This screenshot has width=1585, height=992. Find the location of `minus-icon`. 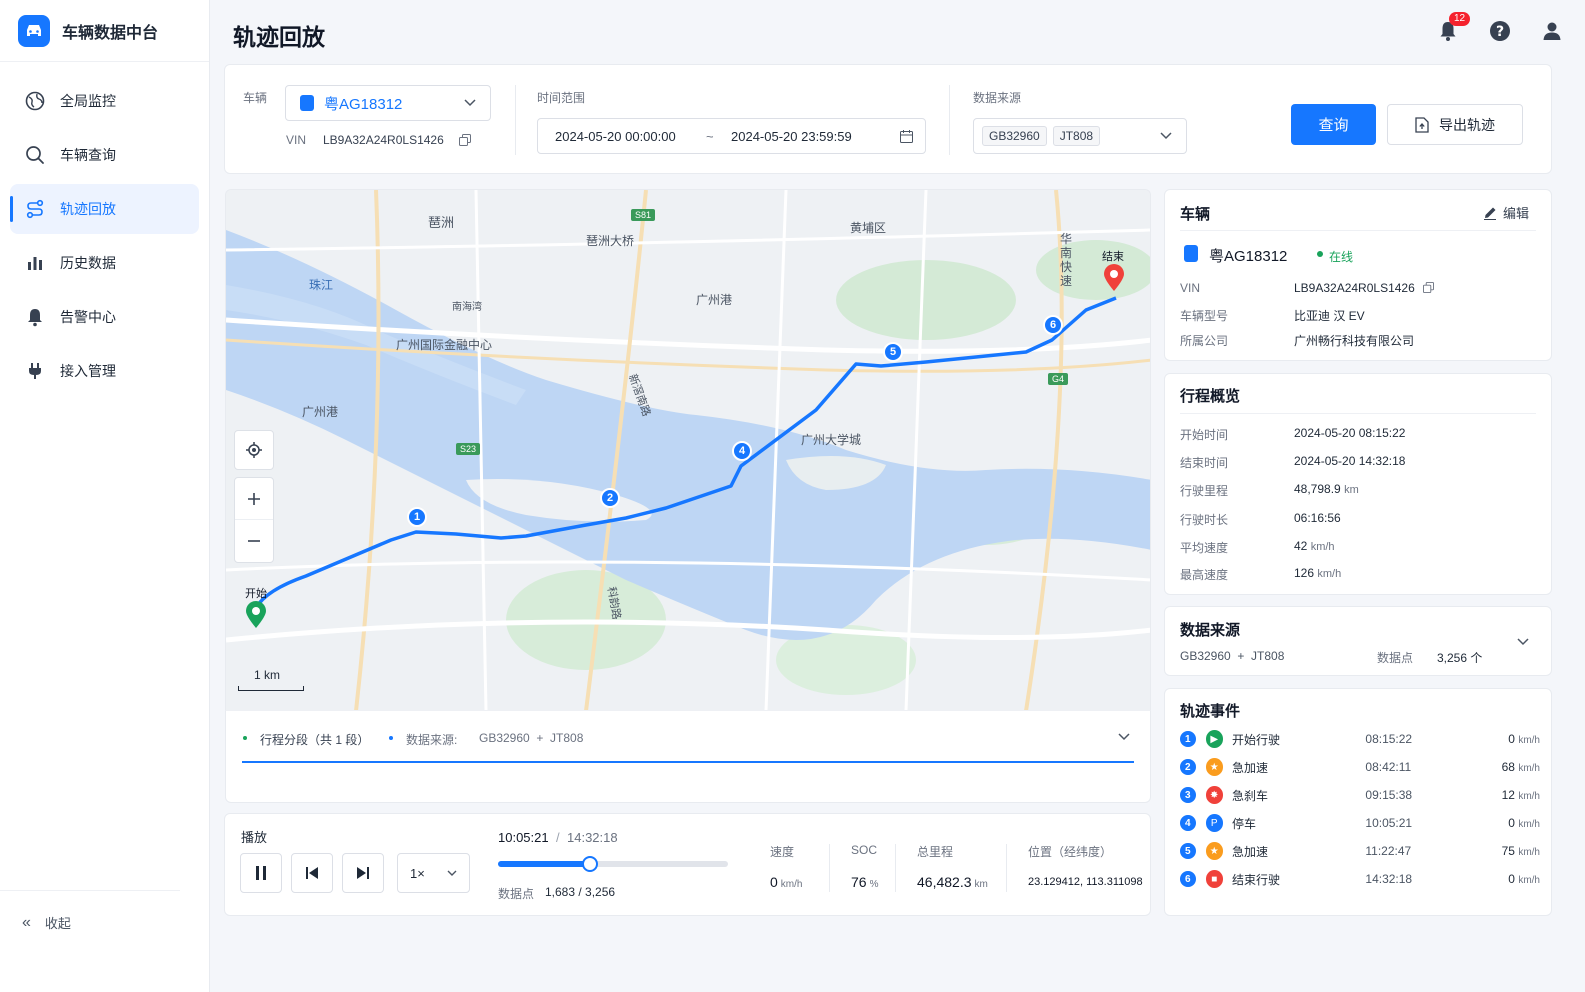

minus-icon is located at coordinates (254, 541).